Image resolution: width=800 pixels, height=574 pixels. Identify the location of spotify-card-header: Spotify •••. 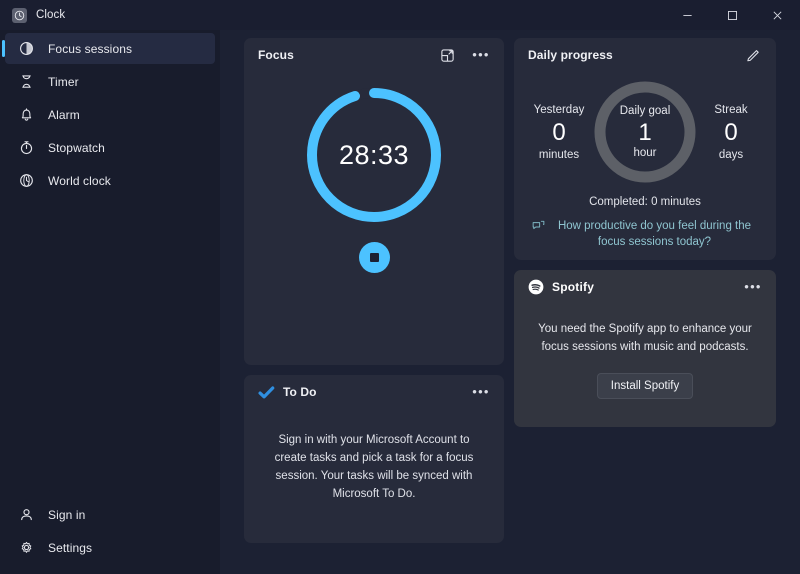
(645, 287).